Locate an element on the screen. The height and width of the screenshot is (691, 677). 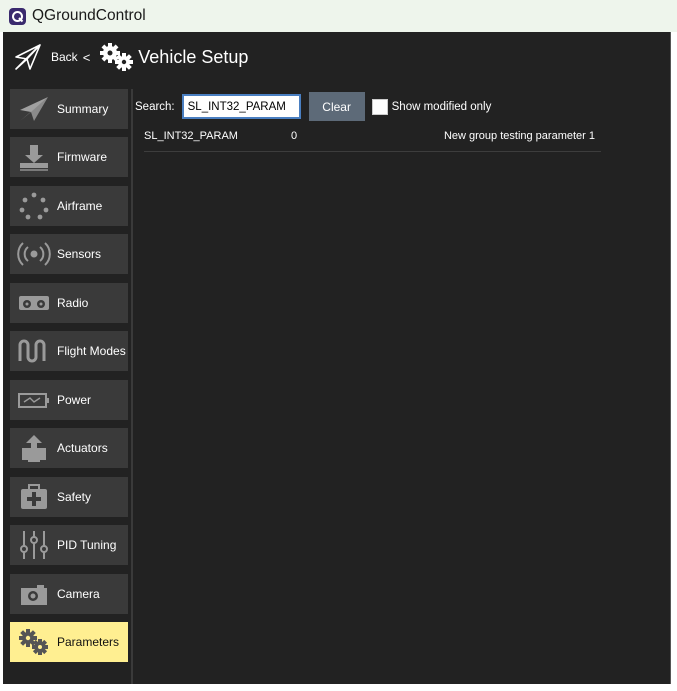
param-name: SL_INT32_PARAM is located at coordinates (191, 136).